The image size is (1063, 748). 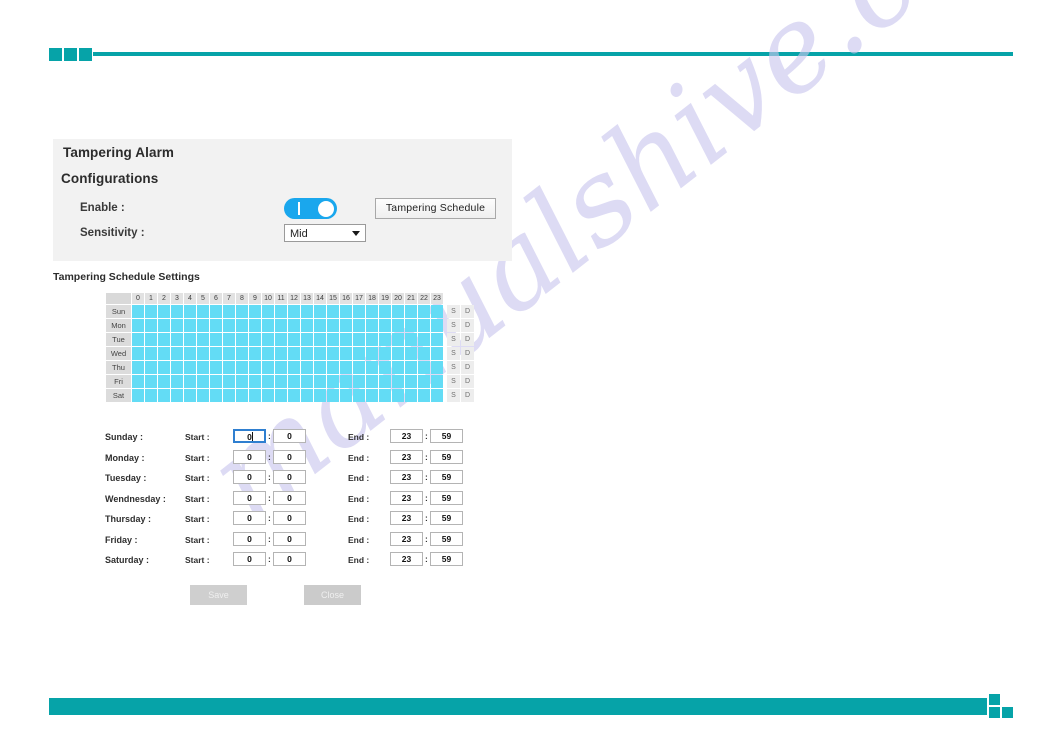 I want to click on start-hour-input-wendnesday: 0, so click(x=249, y=497).